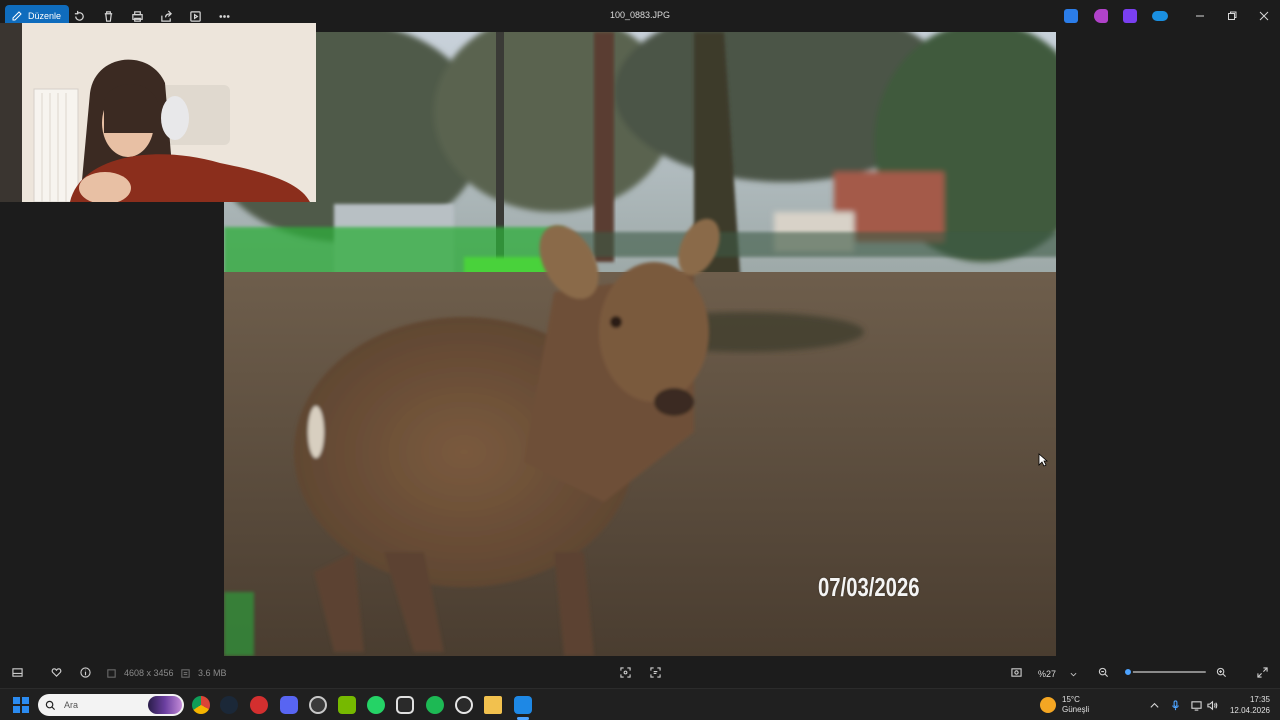 The width and height of the screenshot is (1280, 720). What do you see at coordinates (1221, 672) in the screenshot?
I see `zoom-in-icon` at bounding box center [1221, 672].